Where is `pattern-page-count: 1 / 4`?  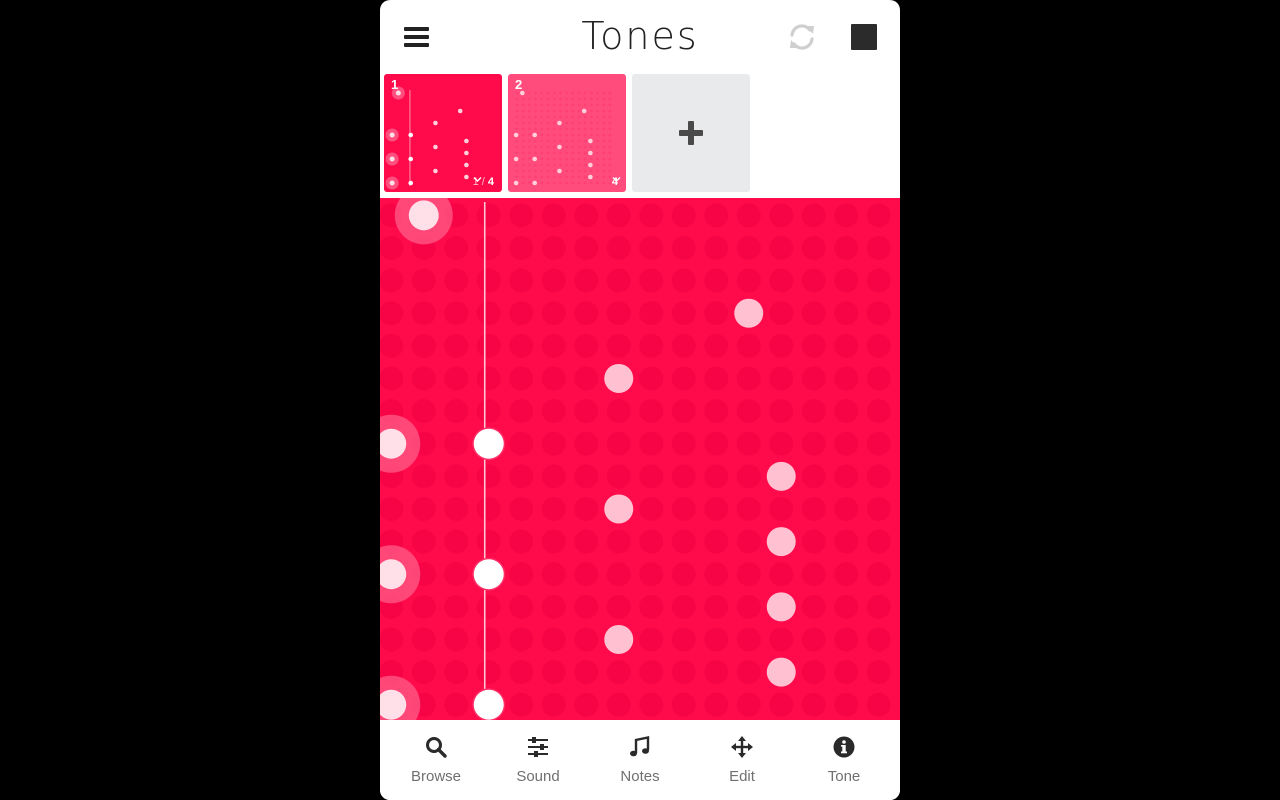 pattern-page-count: 1 / 4 is located at coordinates (483, 182).